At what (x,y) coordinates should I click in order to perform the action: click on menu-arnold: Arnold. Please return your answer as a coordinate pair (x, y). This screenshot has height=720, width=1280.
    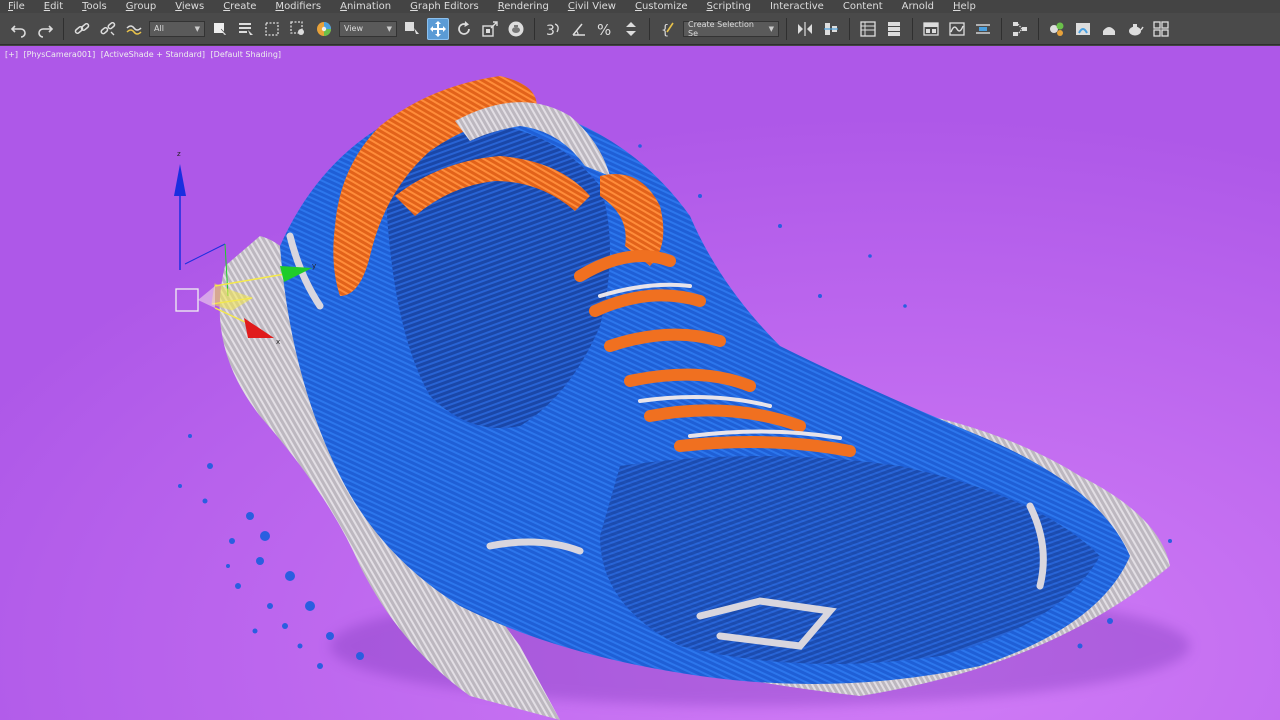
    Looking at the image, I should click on (918, 6).